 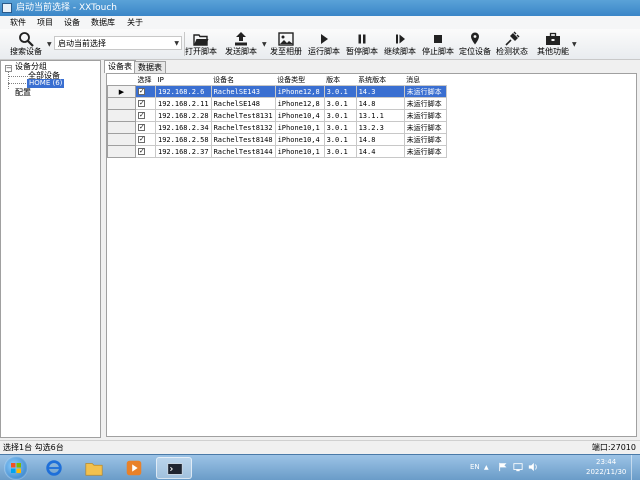 I want to click on send-script-button: 发送脚本, so click(x=241, y=44).